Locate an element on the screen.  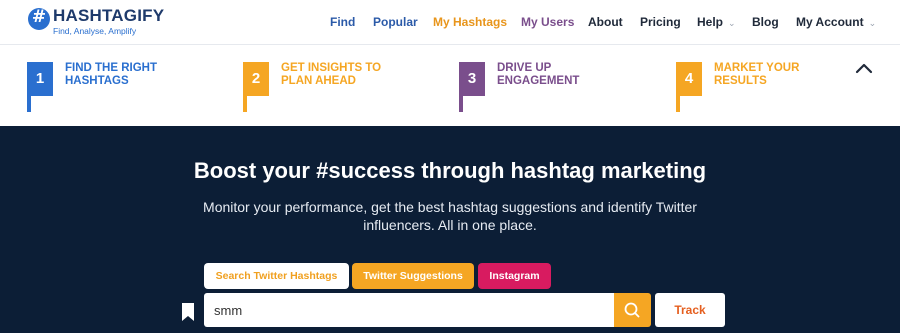
tab-instagram: Instagram is located at coordinates (514, 276).